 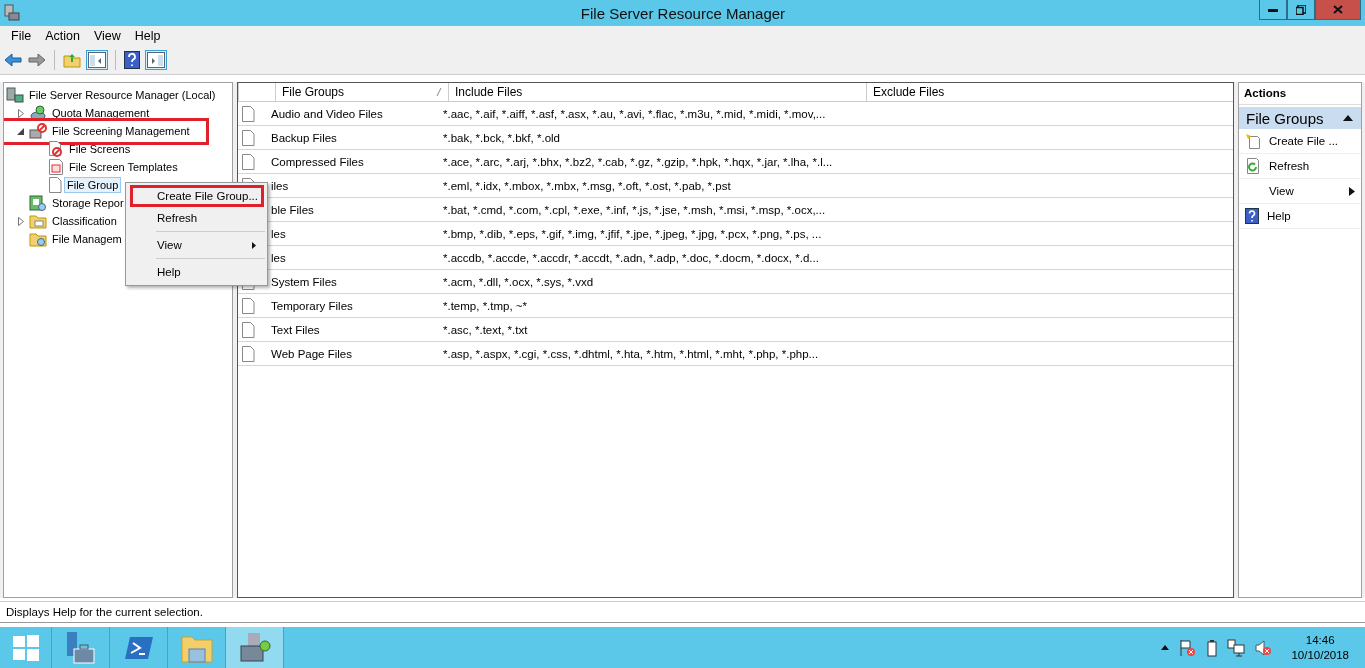 What do you see at coordinates (1320, 640) in the screenshot?
I see `clock-time: 14:46` at bounding box center [1320, 640].